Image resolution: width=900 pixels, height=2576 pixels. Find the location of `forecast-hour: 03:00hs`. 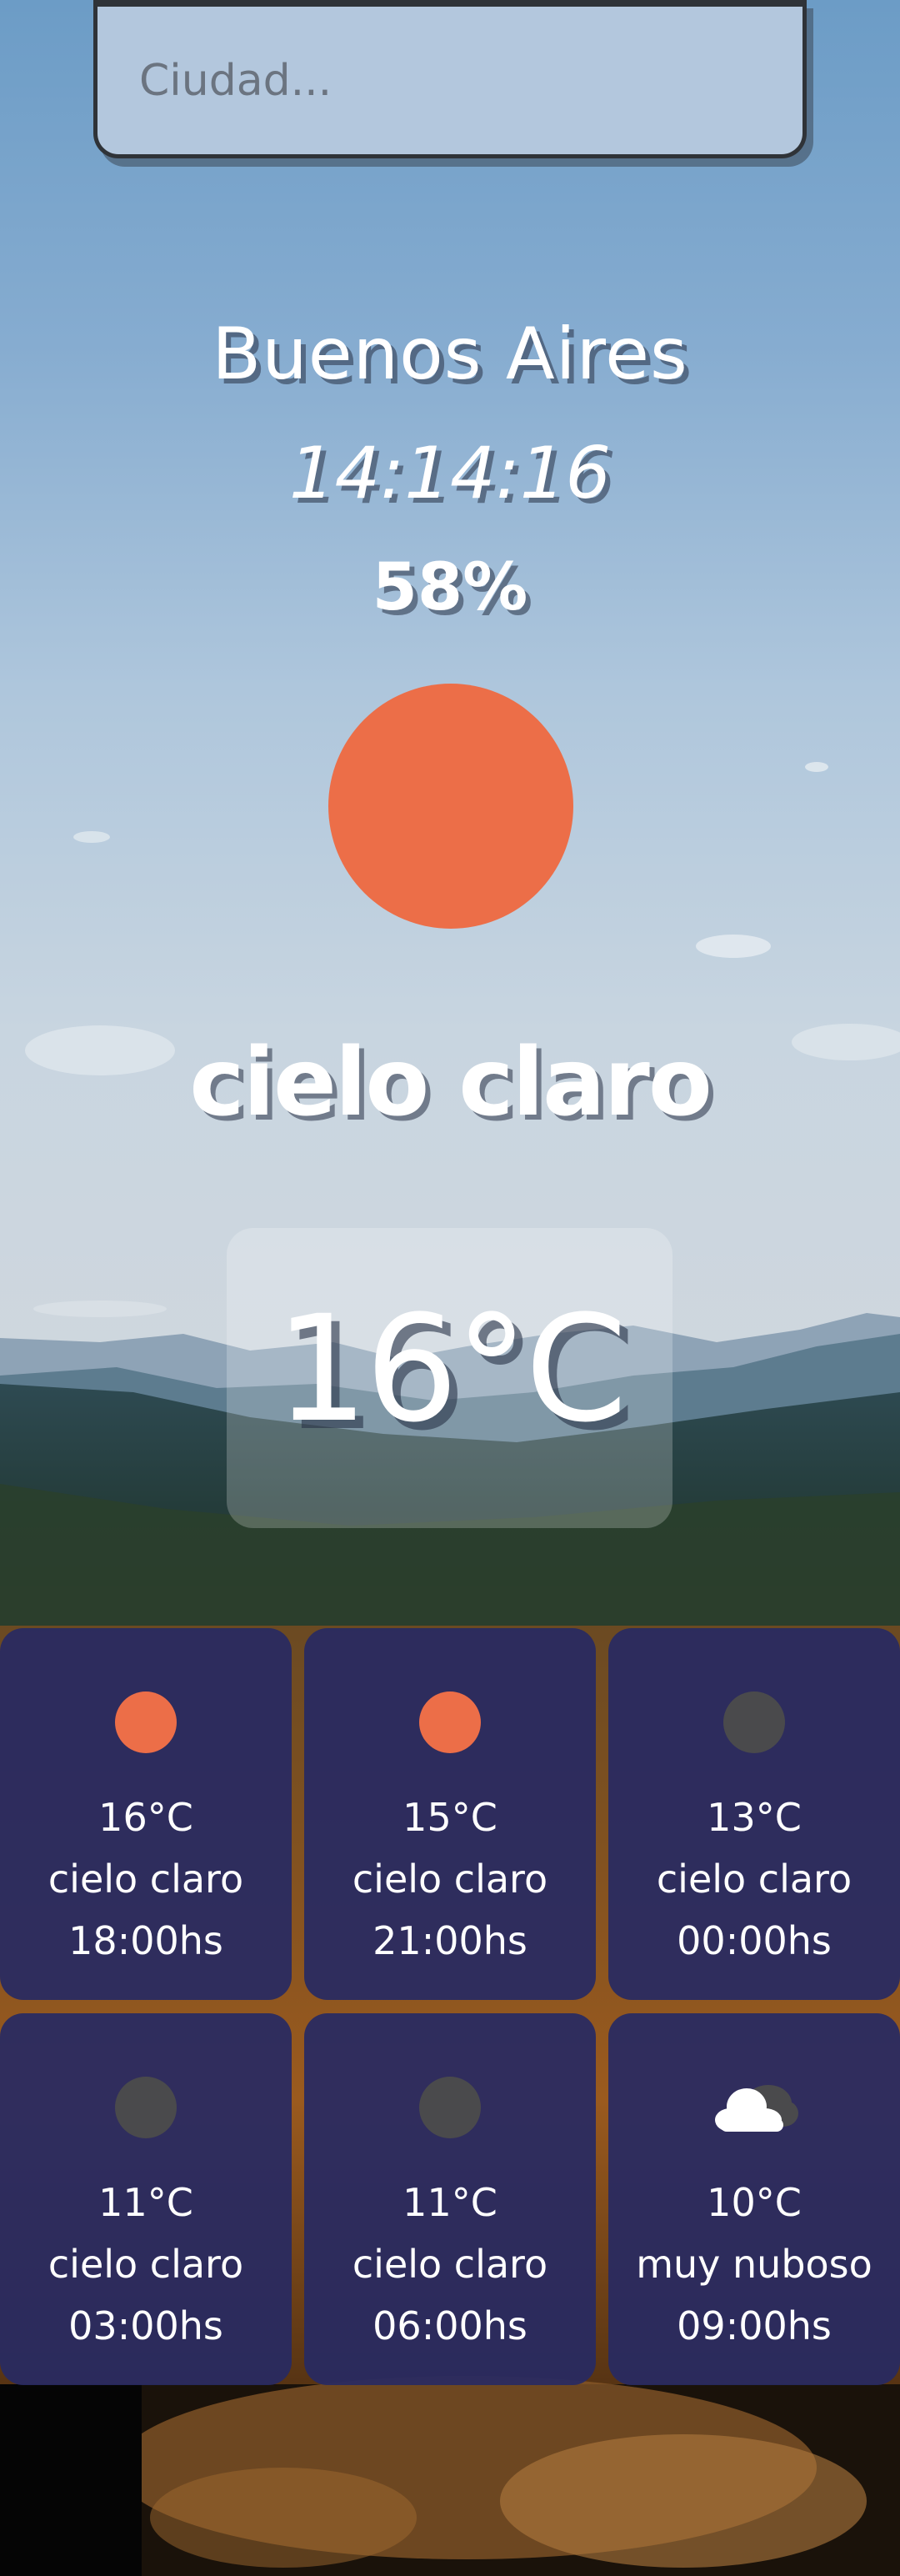

forecast-hour: 03:00hs is located at coordinates (145, 2325).